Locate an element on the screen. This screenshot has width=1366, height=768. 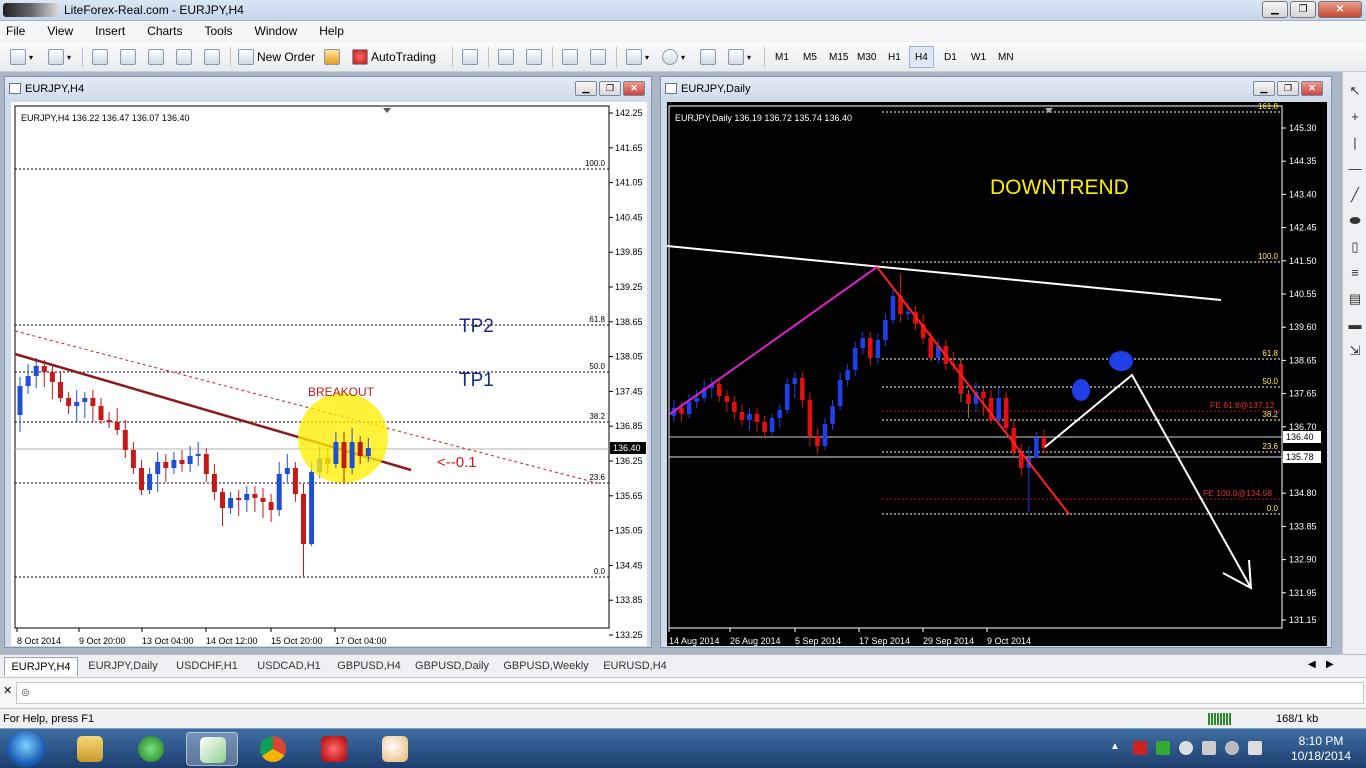
menu-file: File is located at coordinates (15, 31).